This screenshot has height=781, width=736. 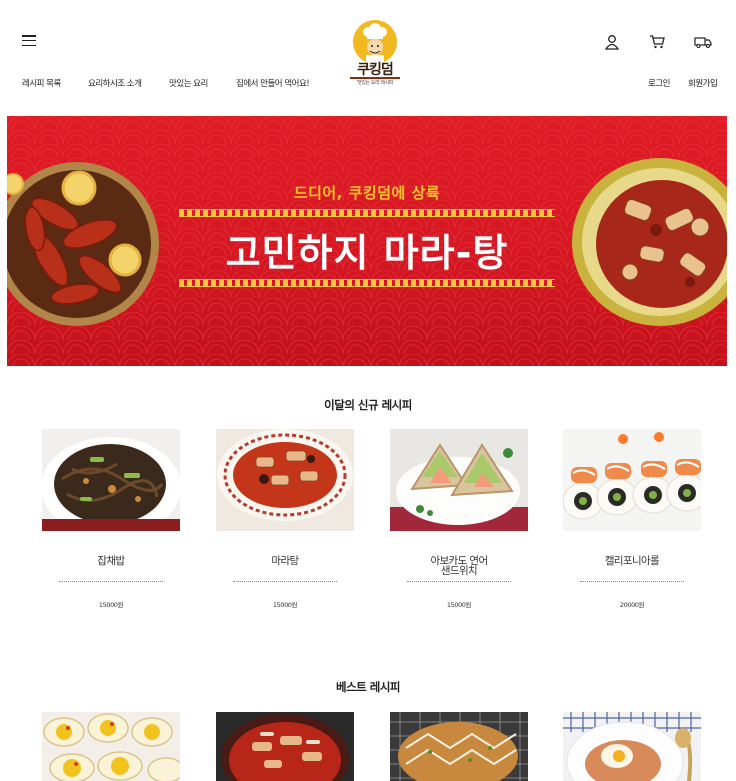 I want to click on recipe-name: 아보카도 연어 샌드위치, so click(x=459, y=566).